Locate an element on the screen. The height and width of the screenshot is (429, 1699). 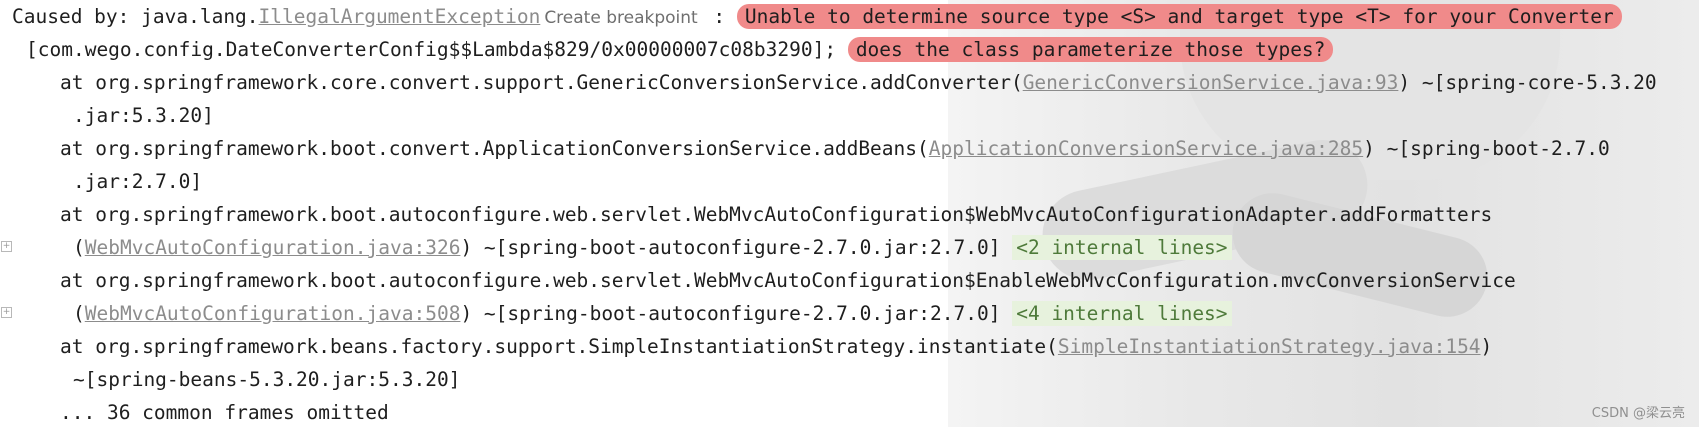
omitted-frames-line: ... 36 common frames omitted is located at coordinates (224, 412).